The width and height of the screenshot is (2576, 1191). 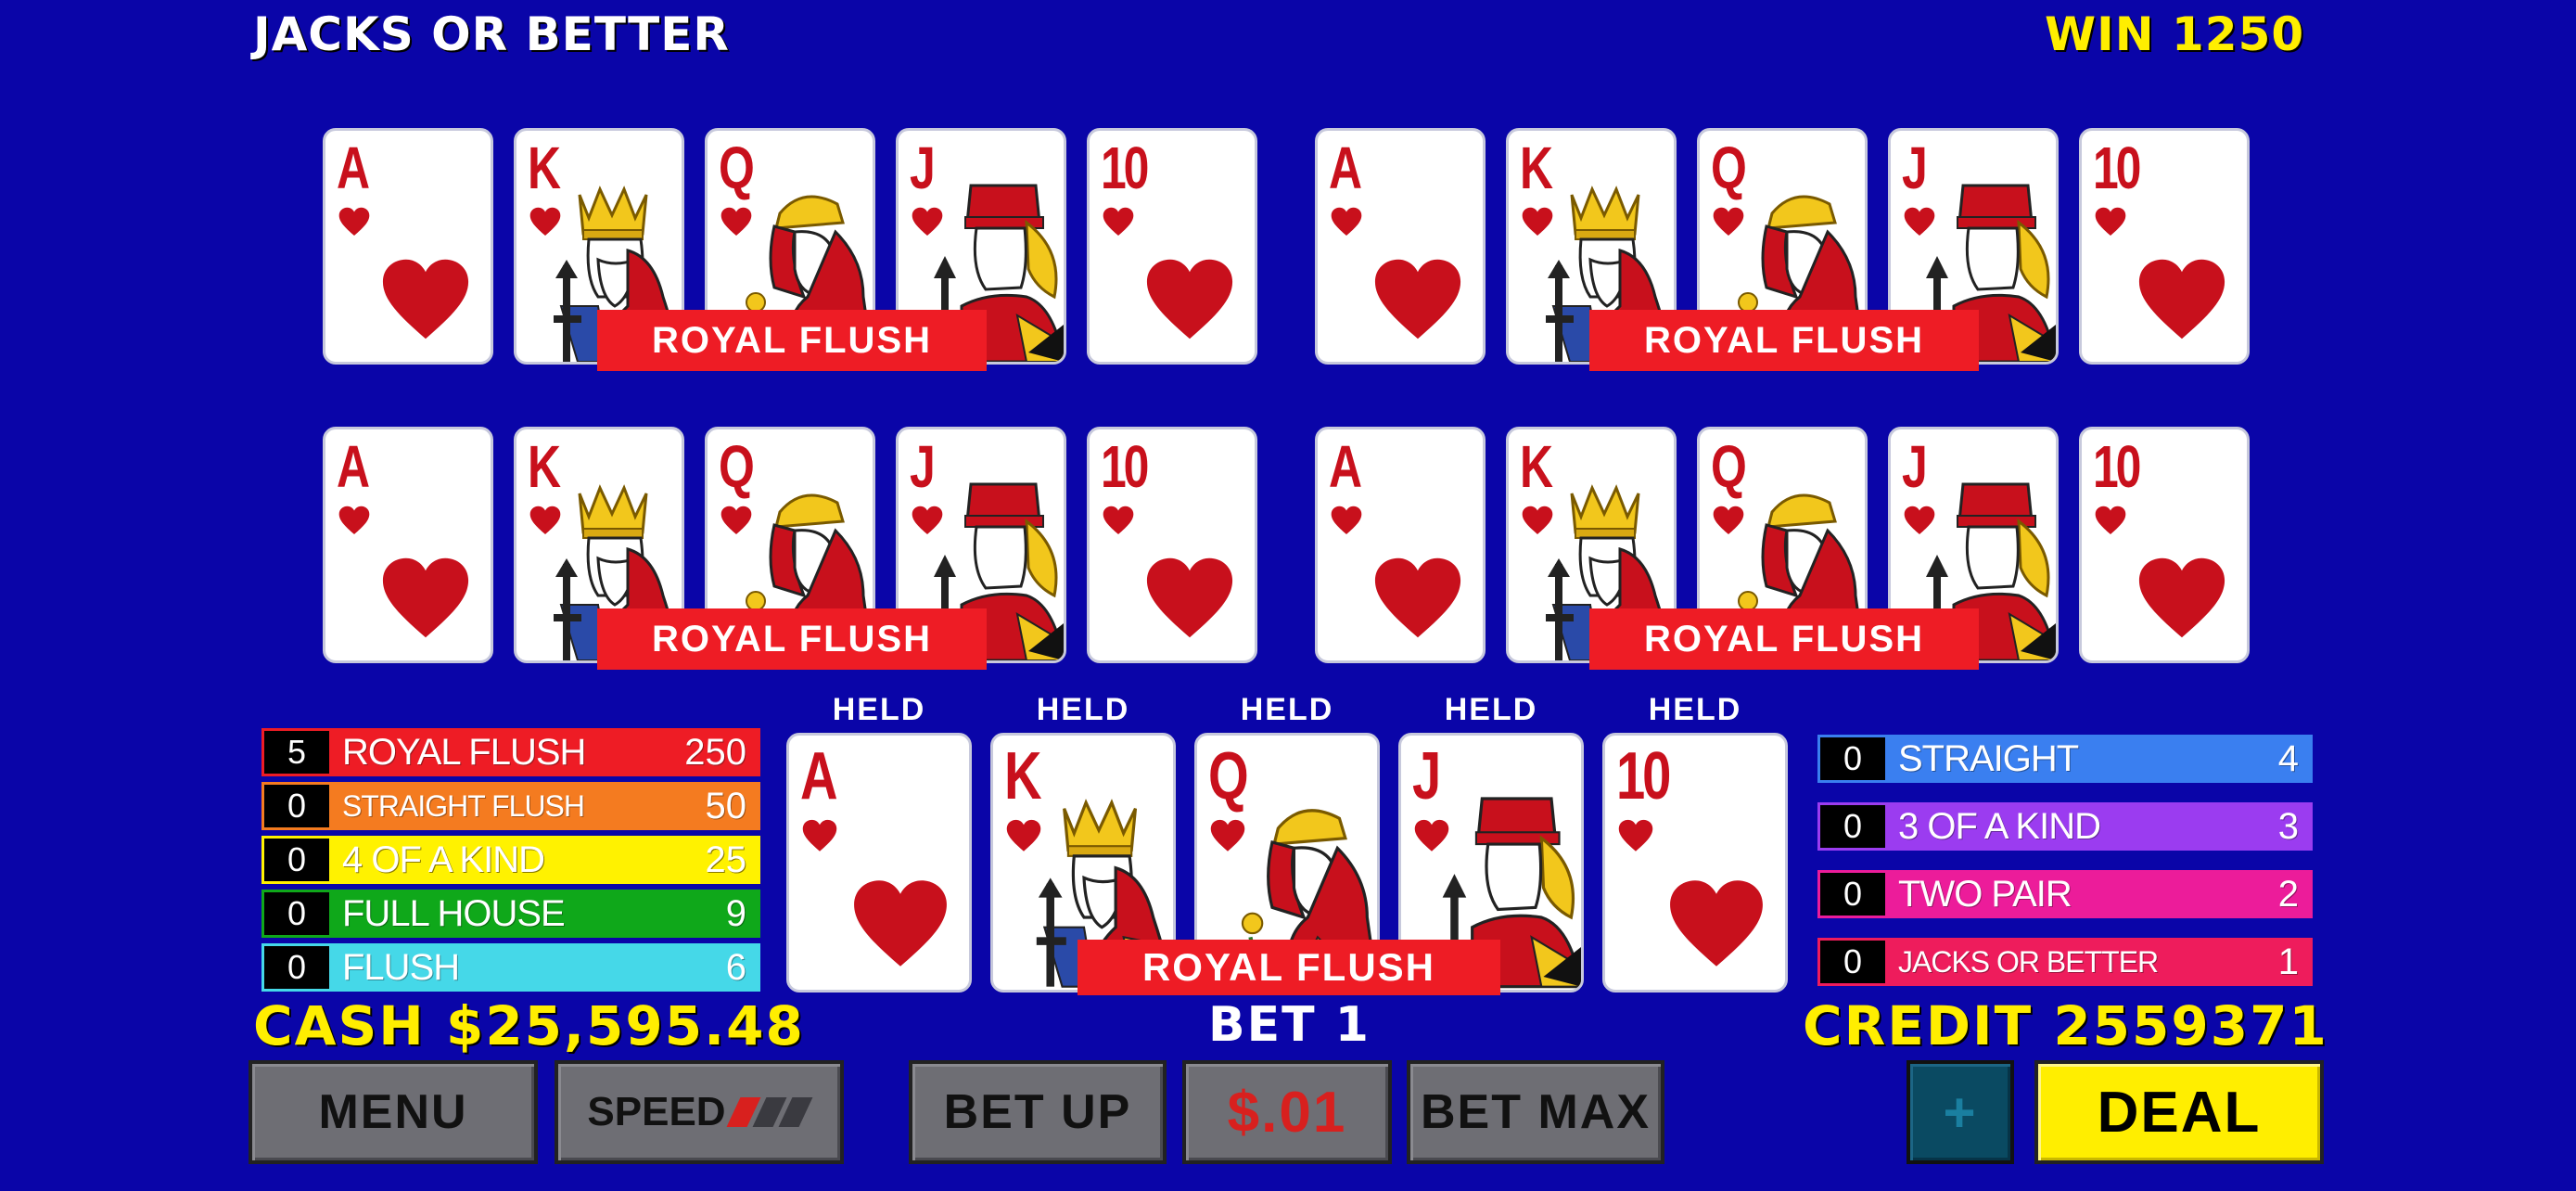 What do you see at coordinates (736, 913) in the screenshot?
I see `paytable-payout: 9` at bounding box center [736, 913].